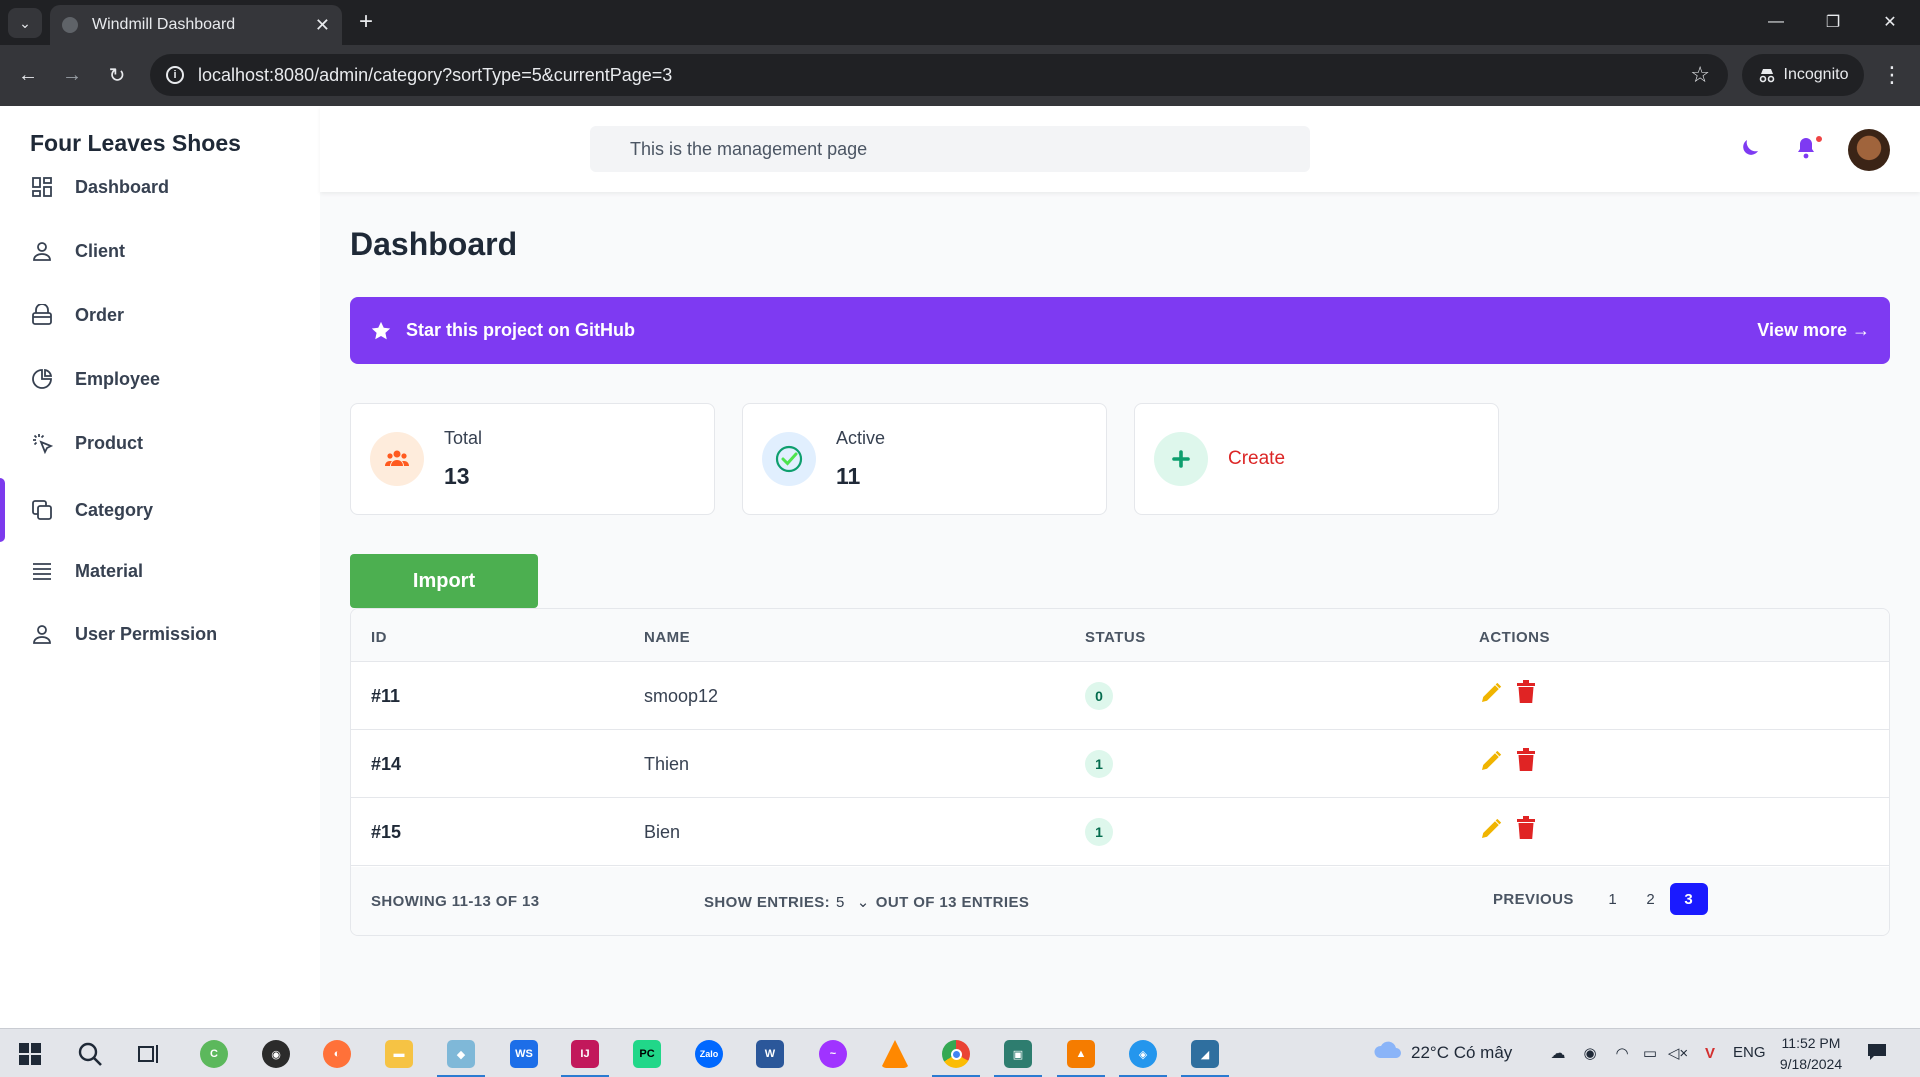 The width and height of the screenshot is (1920, 1077). What do you see at coordinates (100, 250) in the screenshot?
I see `sidebar-item-label: Client` at bounding box center [100, 250].